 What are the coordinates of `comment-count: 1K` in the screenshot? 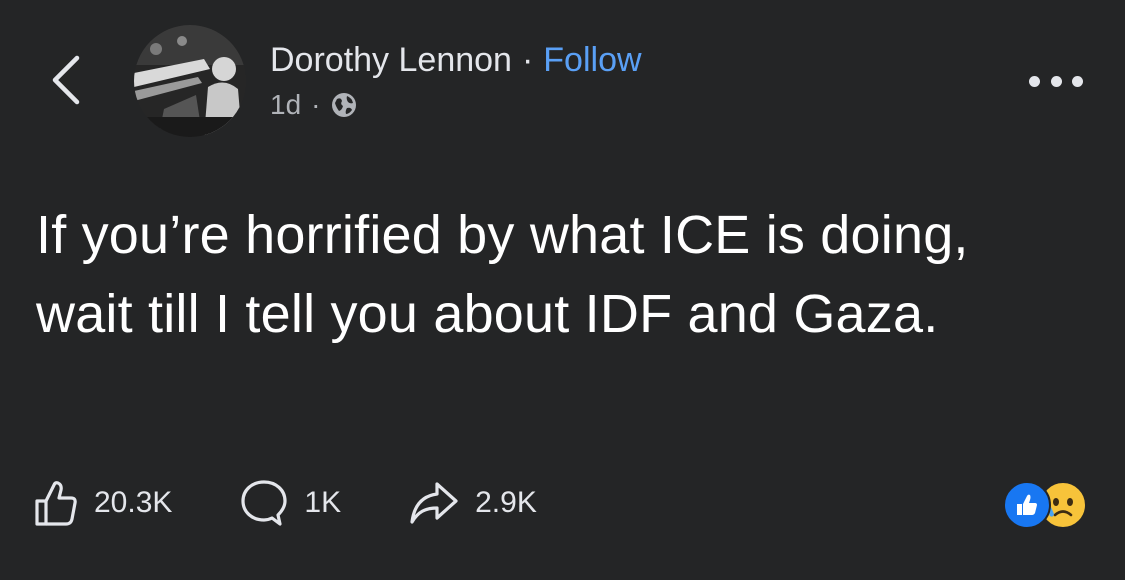 It's located at (323, 502).